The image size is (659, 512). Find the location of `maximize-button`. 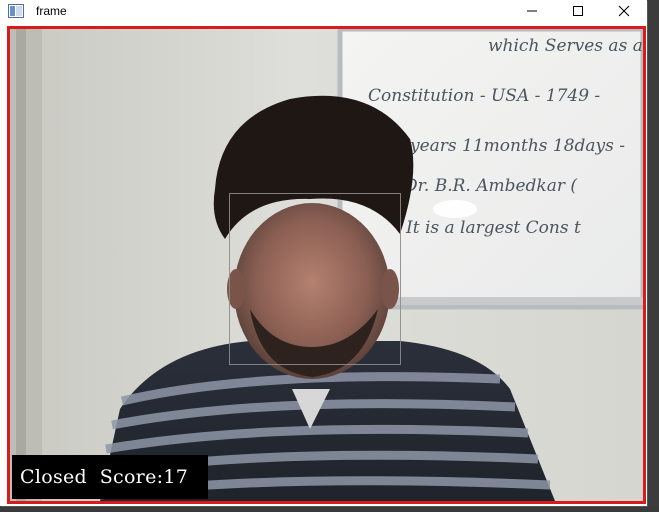

maximize-button is located at coordinates (578, 11).